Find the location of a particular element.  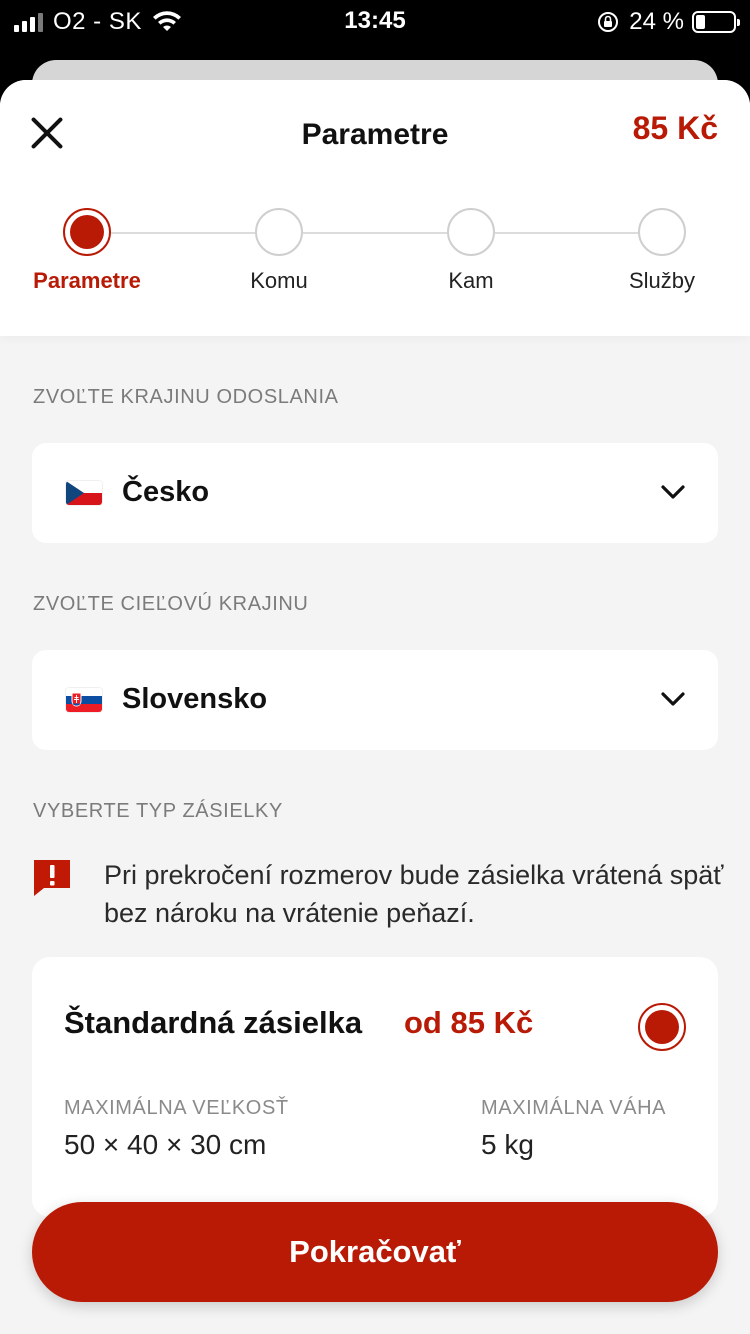

progress-stepper: Parametre Komu Kam Služby is located at coordinates (375, 258).